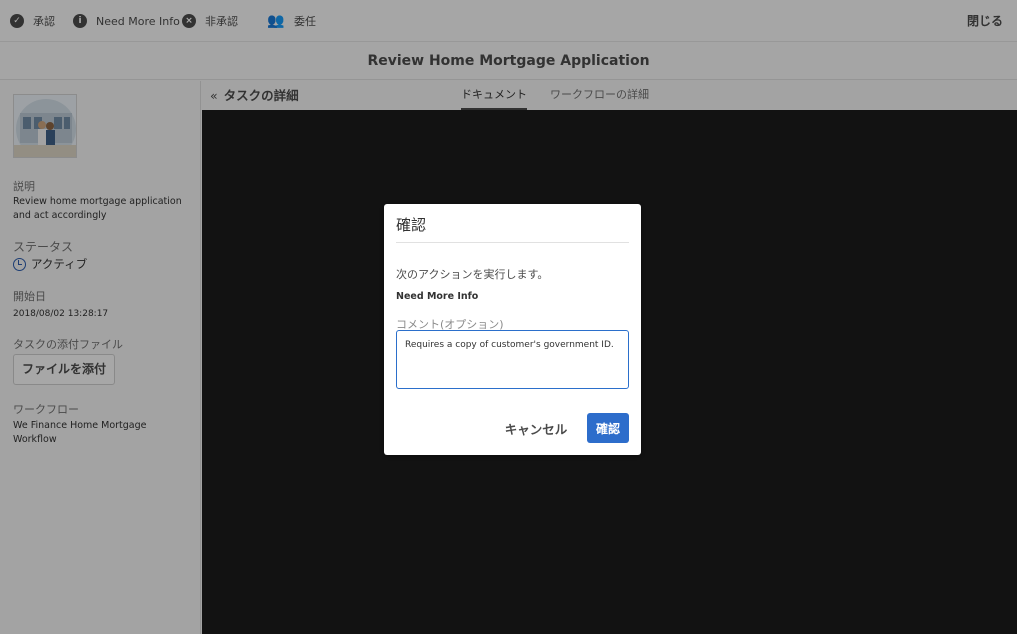 This screenshot has width=1017, height=634. Describe the element at coordinates (536, 428) in the screenshot. I see `cancel-button: キャンセル` at that location.